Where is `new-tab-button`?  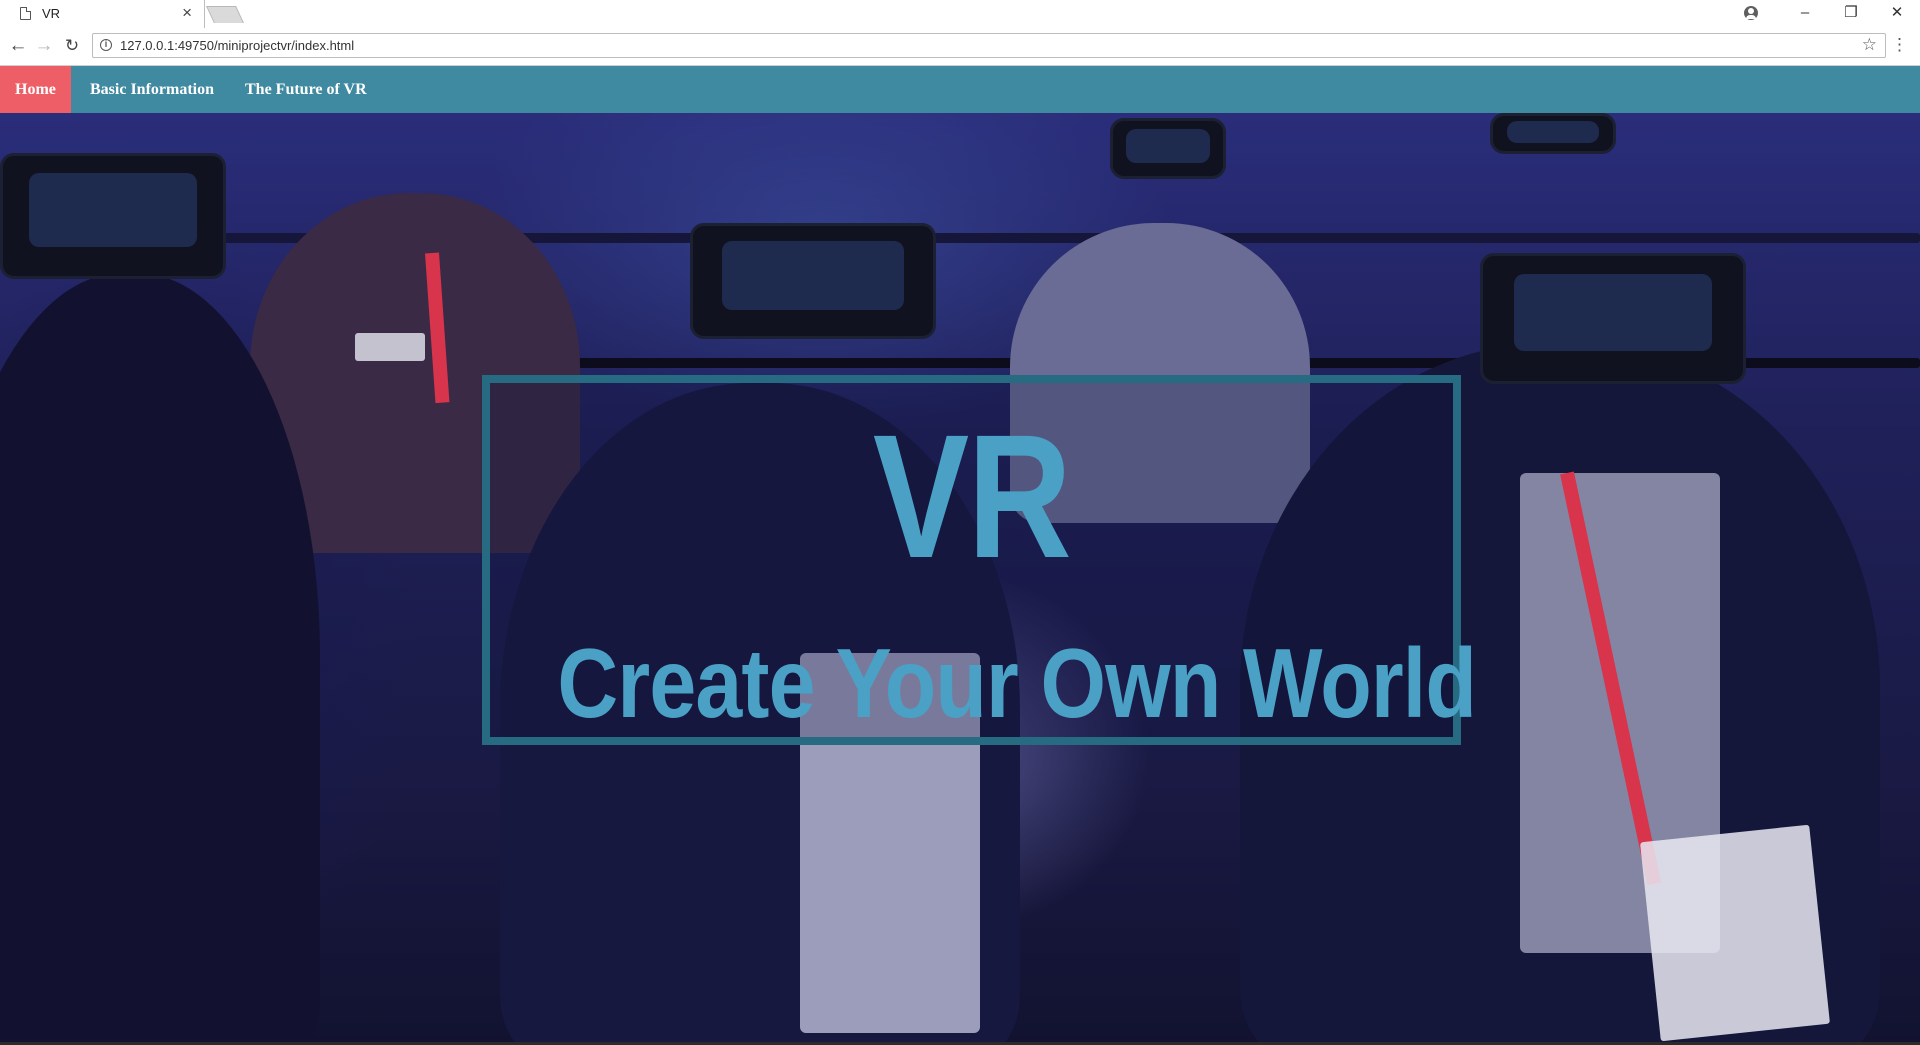 new-tab-button is located at coordinates (225, 14).